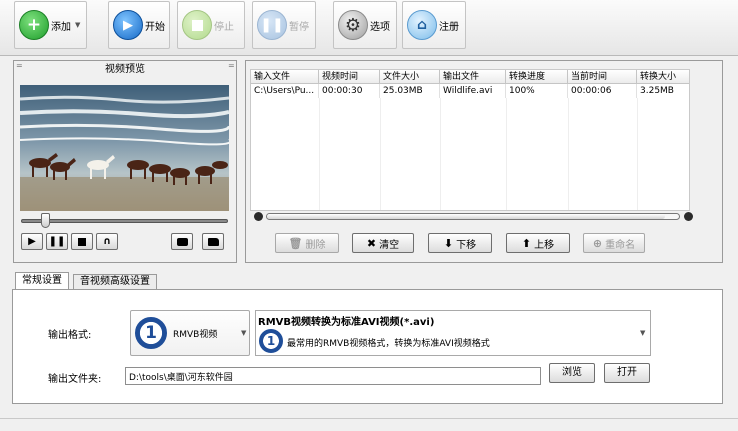 The image size is (738, 431). I want to click on file-size-cell: 25.03MB, so click(410, 91).